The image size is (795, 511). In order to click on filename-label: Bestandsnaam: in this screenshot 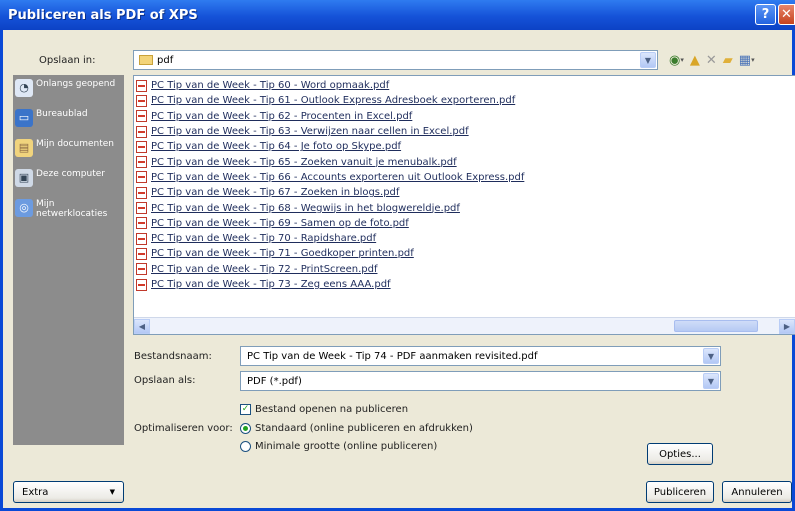, I will do `click(173, 356)`.